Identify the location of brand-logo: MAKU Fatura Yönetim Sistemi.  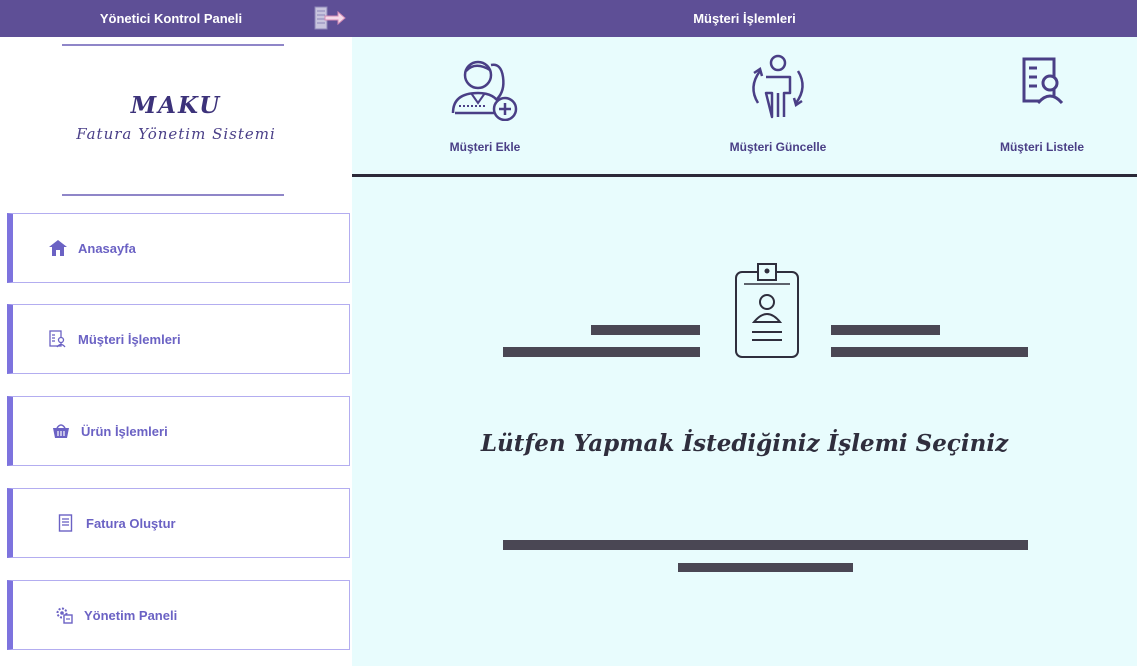
(176, 117).